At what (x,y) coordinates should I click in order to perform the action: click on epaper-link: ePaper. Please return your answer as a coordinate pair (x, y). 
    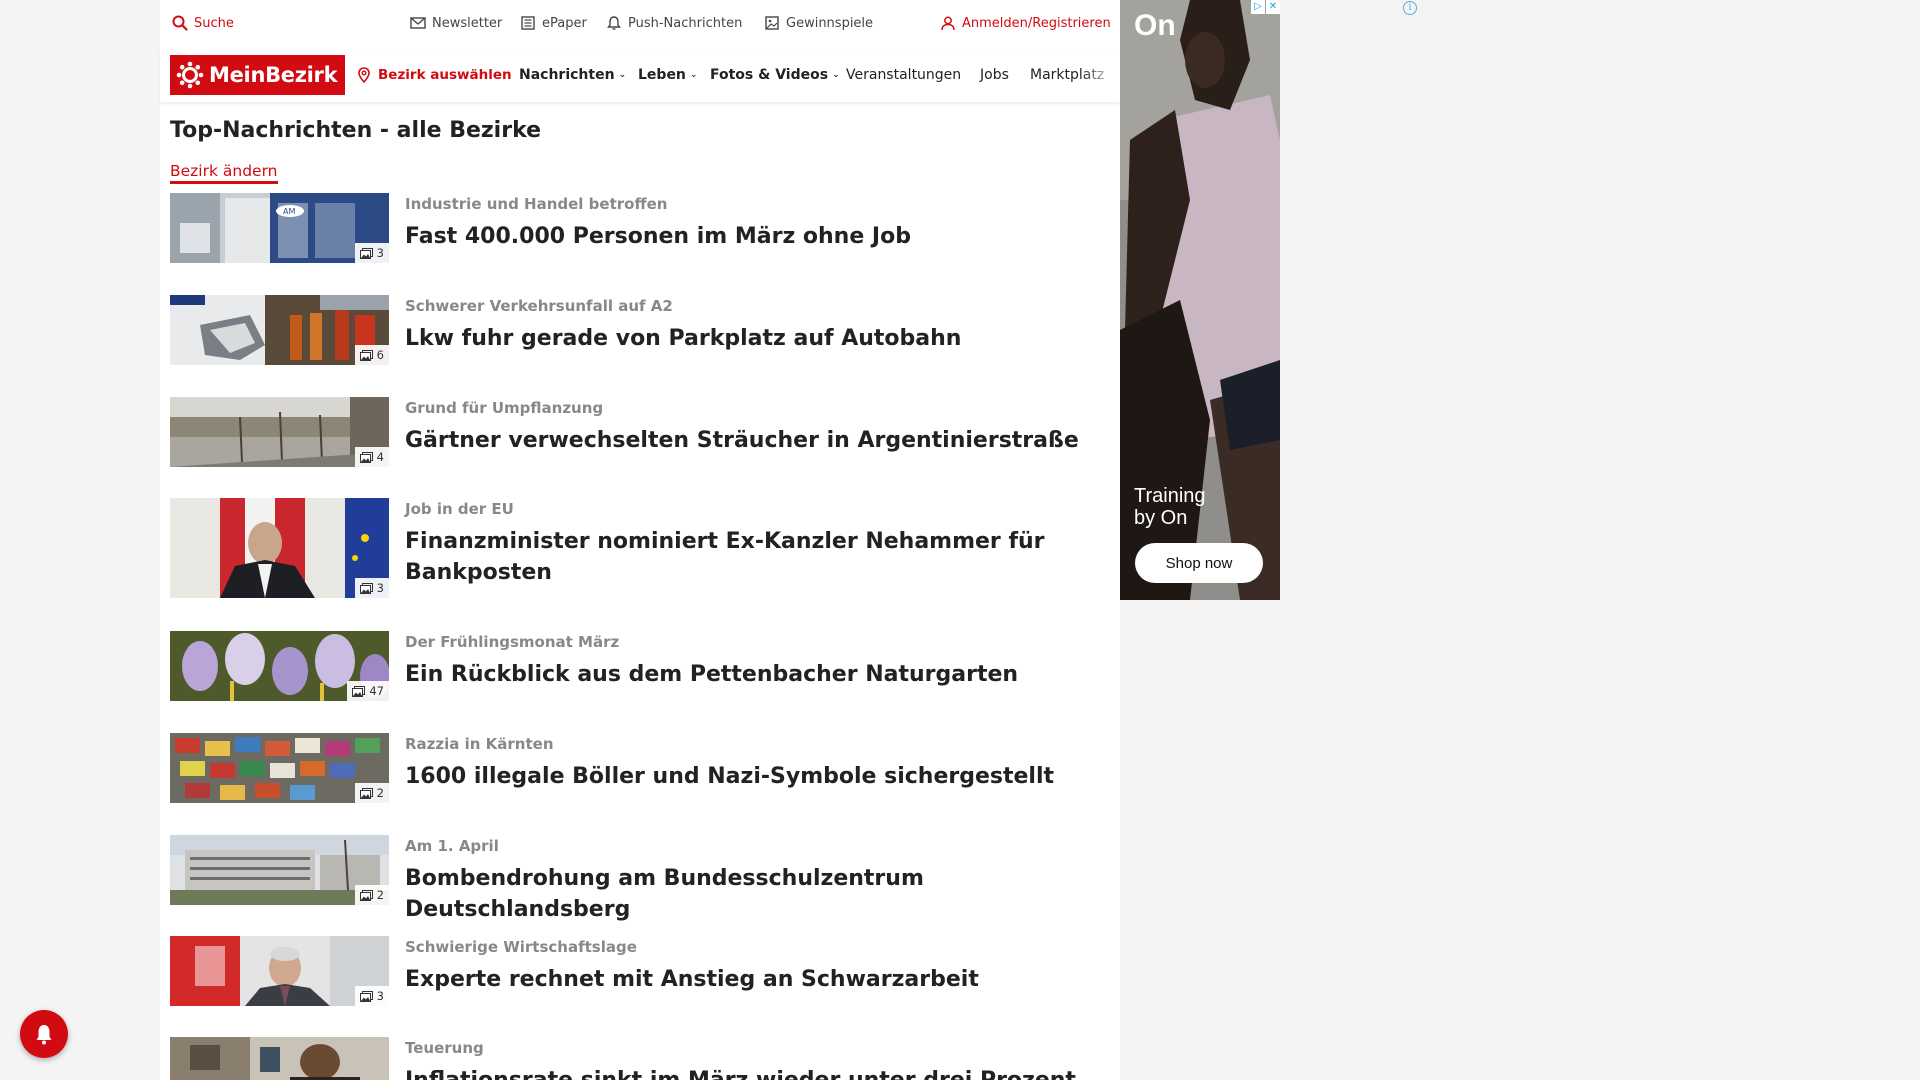
    Looking at the image, I should click on (553, 23).